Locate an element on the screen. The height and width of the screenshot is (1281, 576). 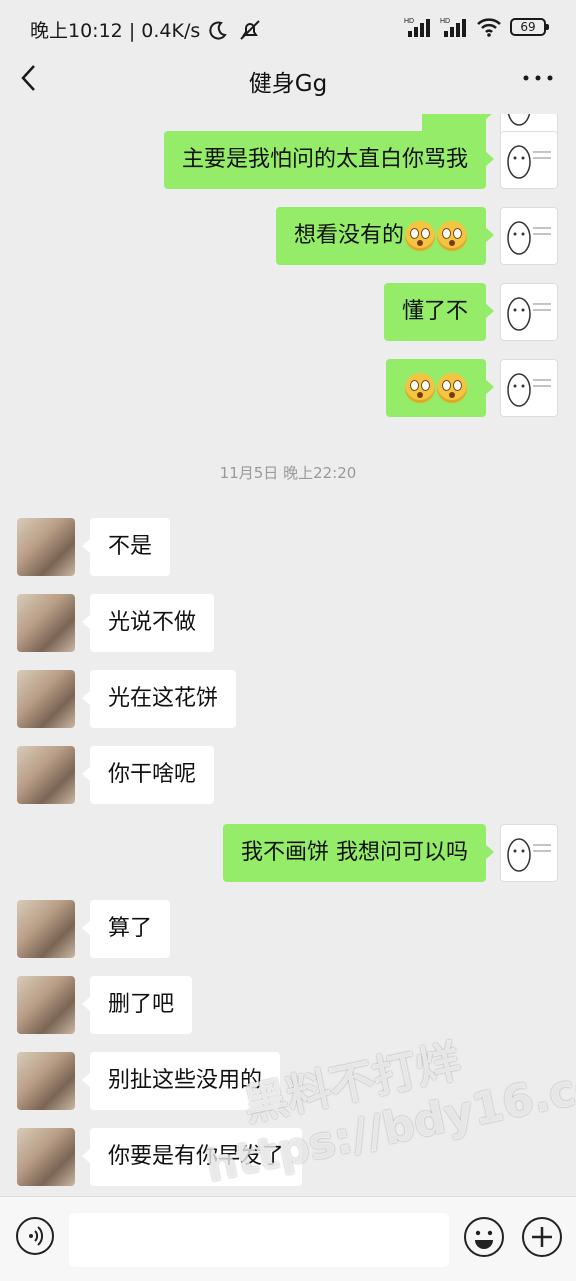
battery-indicator: 69 is located at coordinates (529, 27).